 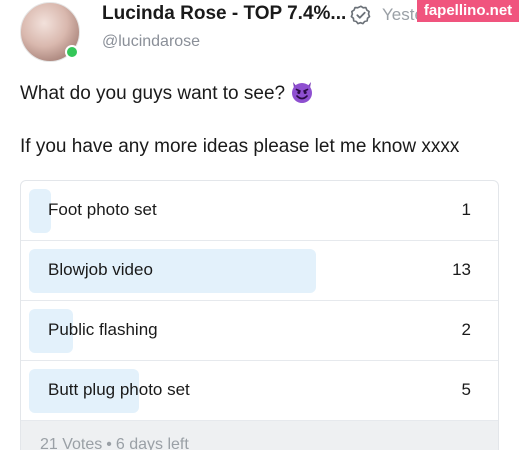 I want to click on poll-option-label: Blowjob video, so click(x=100, y=269).